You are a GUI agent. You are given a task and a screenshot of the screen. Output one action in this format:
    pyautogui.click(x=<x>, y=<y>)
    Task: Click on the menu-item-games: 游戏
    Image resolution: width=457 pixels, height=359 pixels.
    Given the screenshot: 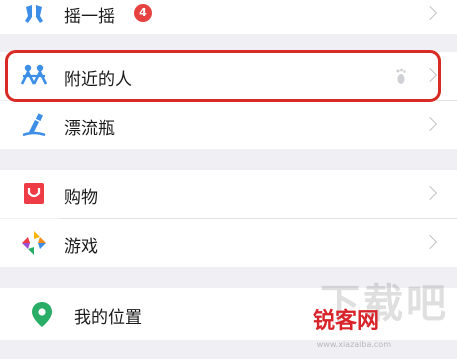 What is the action you would take?
    pyautogui.click(x=228, y=243)
    